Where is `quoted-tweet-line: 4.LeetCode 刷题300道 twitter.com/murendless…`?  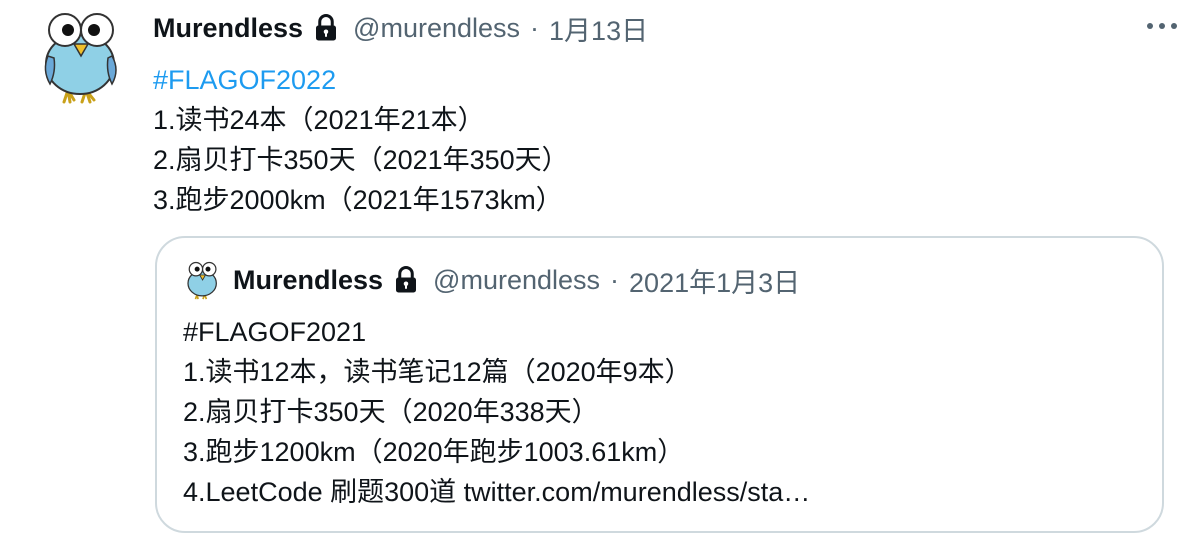
quoted-tweet-line: 4.LeetCode 刷题300道 twitter.com/murendless… is located at coordinates (497, 492).